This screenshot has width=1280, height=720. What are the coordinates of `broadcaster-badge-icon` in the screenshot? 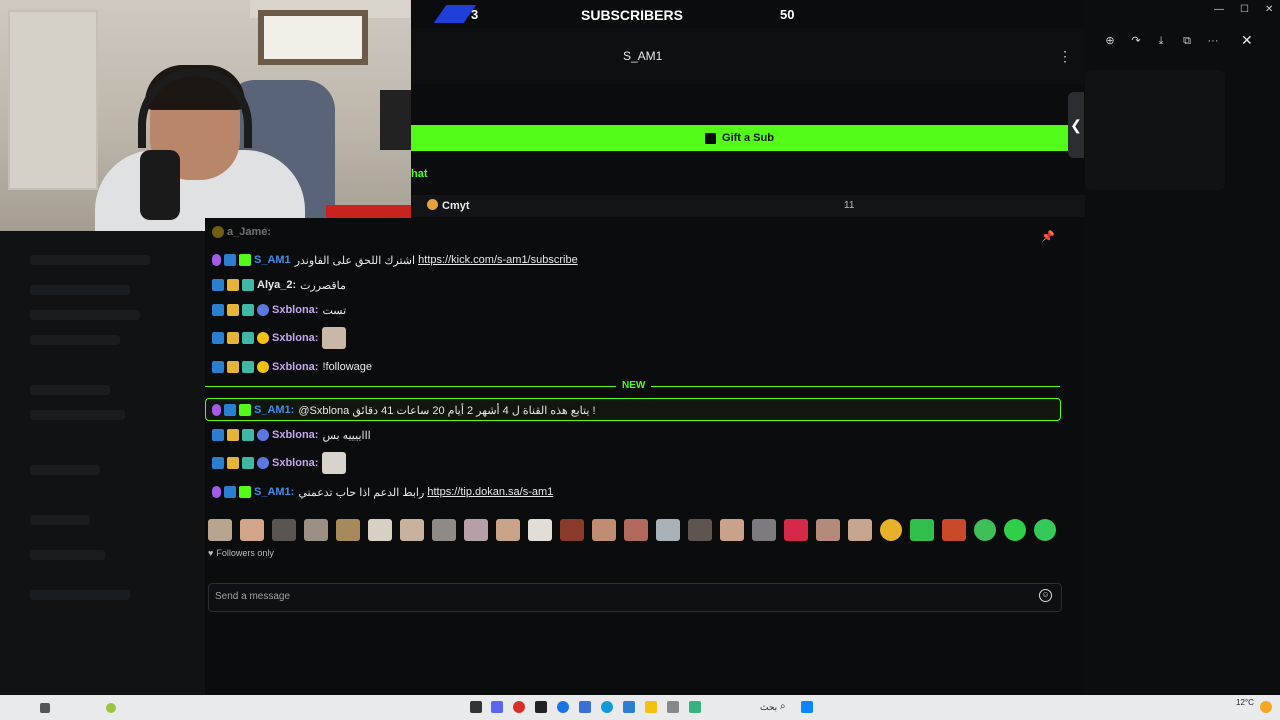 It's located at (216, 410).